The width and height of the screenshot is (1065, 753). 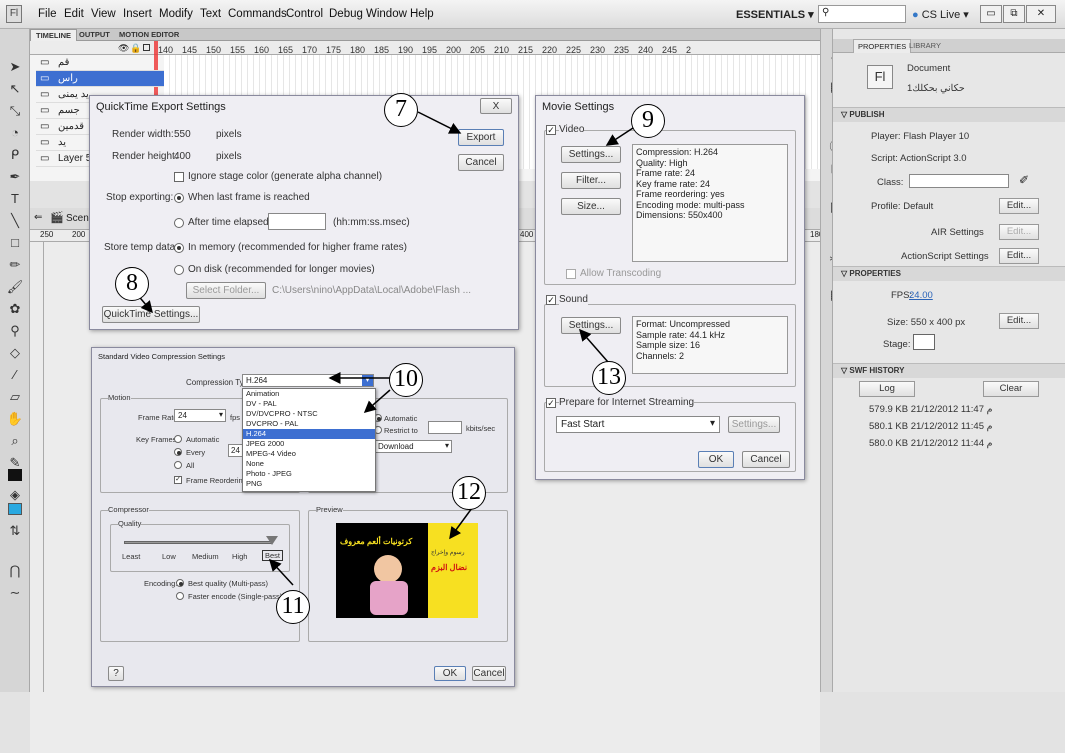 What do you see at coordinates (309, 394) in the screenshot?
I see `compression-option: Animation` at bounding box center [309, 394].